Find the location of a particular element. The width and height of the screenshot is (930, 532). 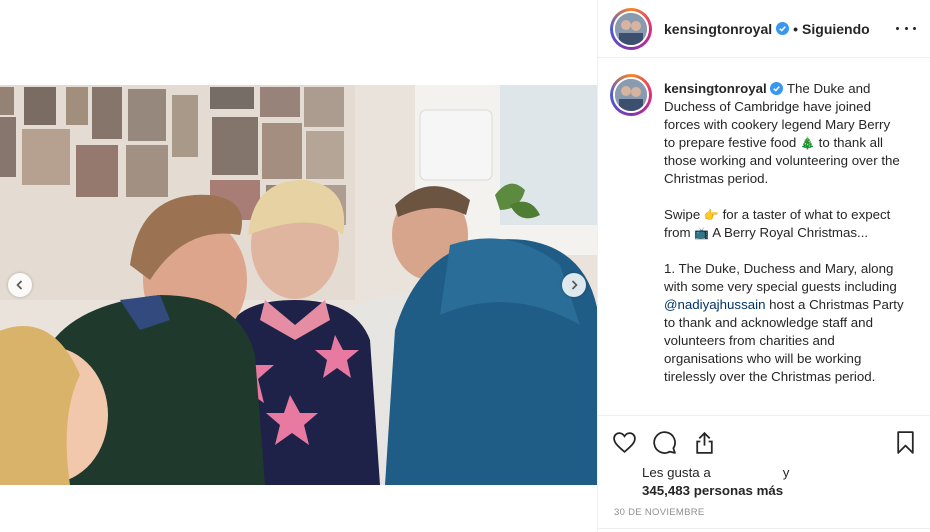

tv-emoji: 📺 is located at coordinates (702, 233).